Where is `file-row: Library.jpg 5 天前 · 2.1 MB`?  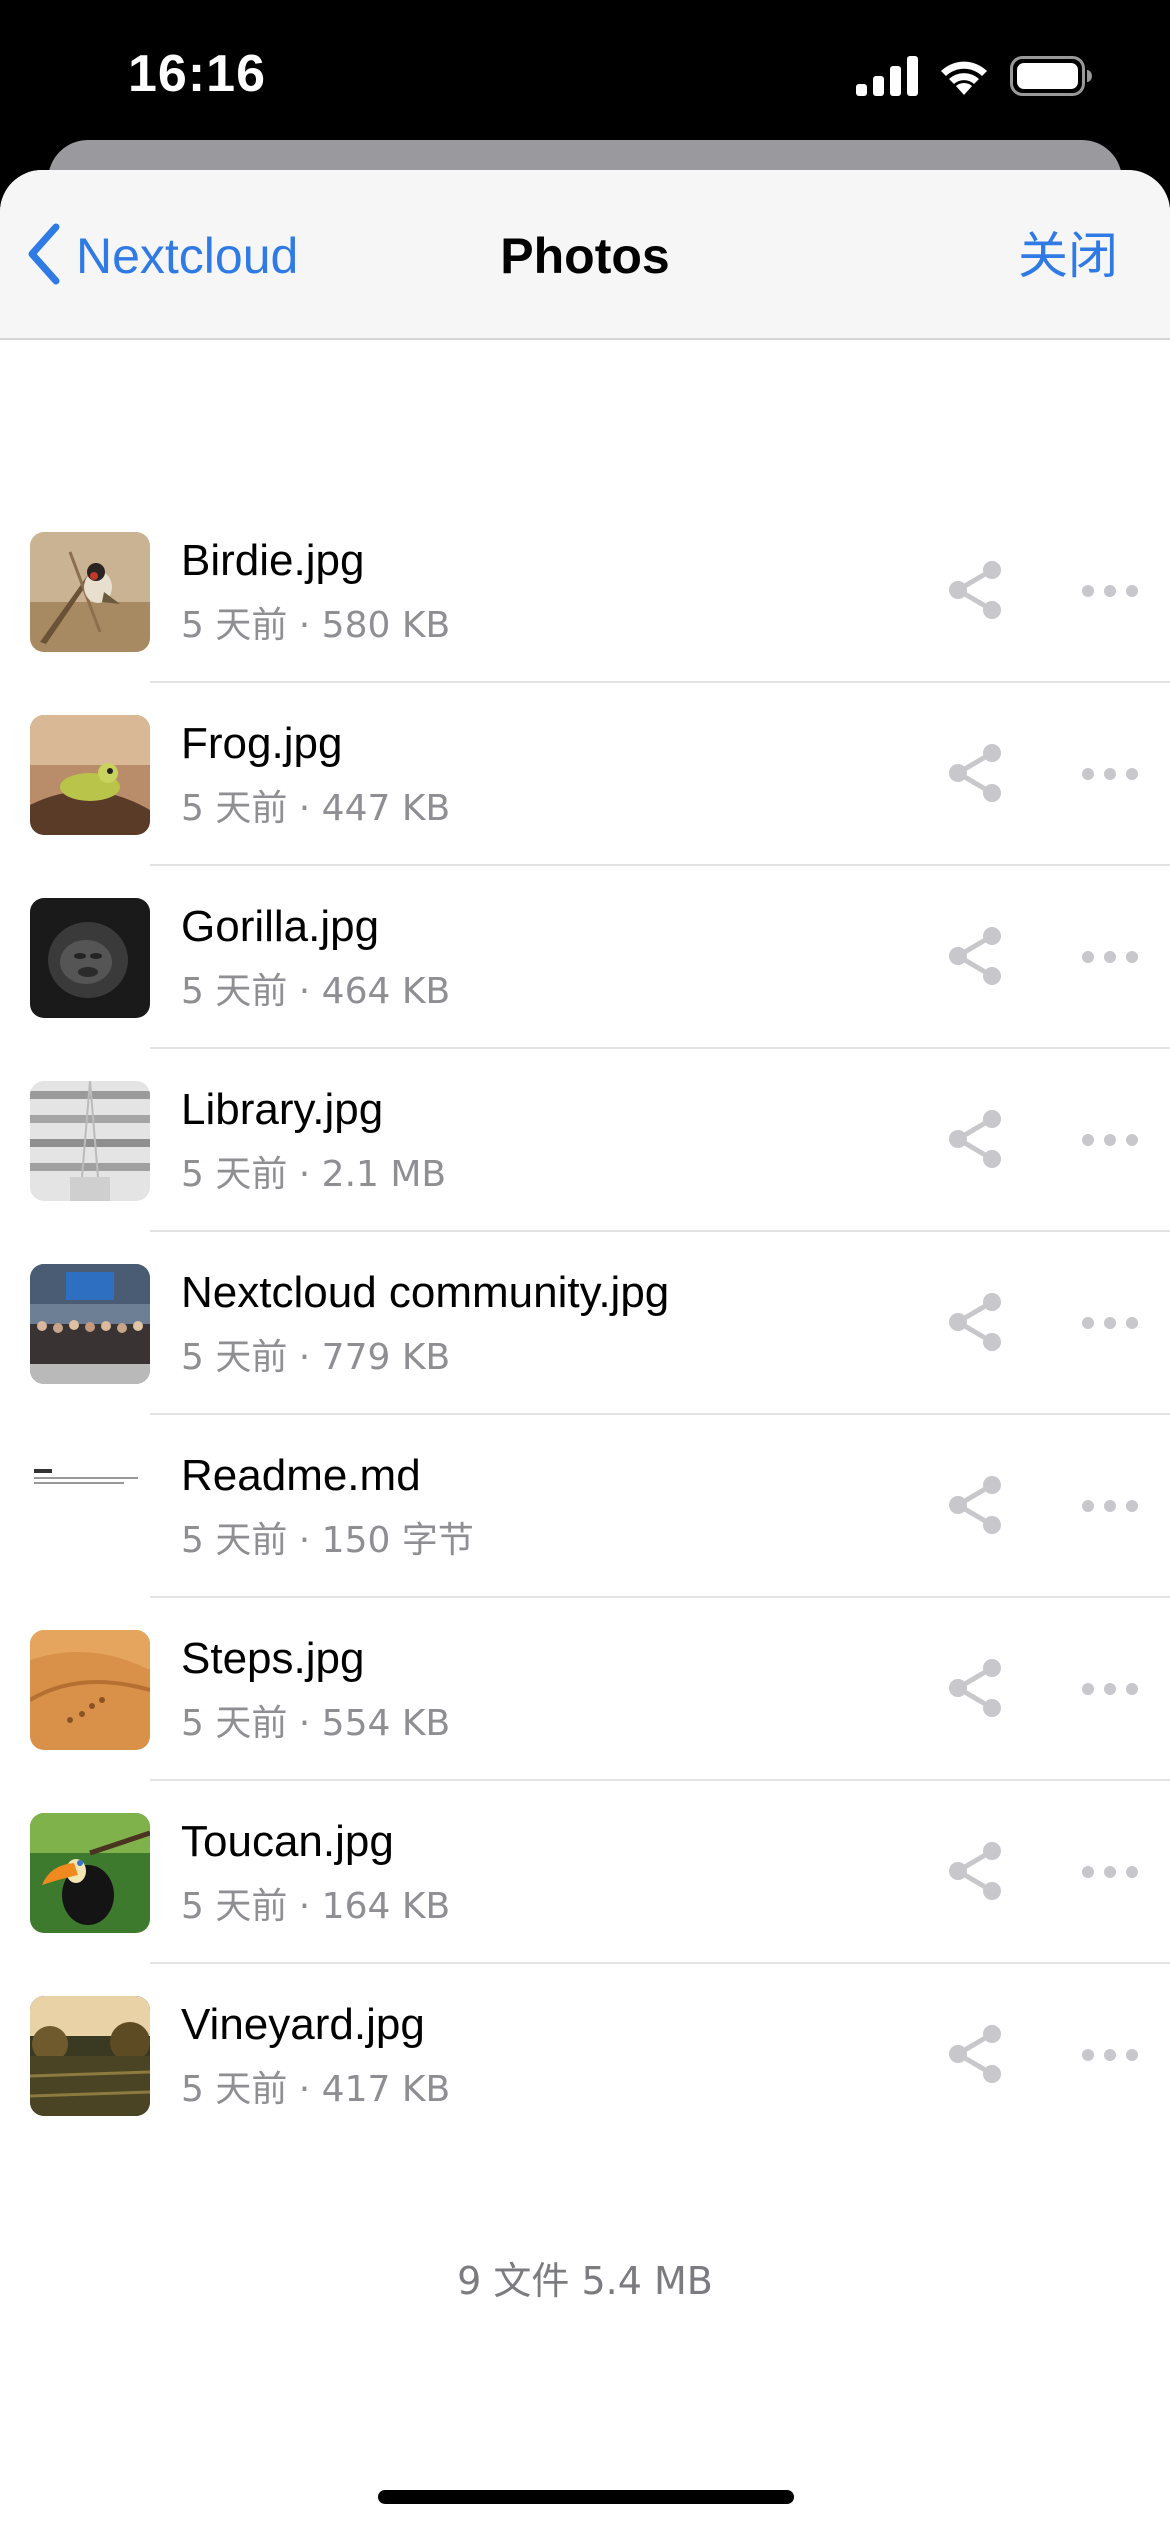
file-row: Library.jpg 5 天前 · 2.1 MB is located at coordinates (585, 1140).